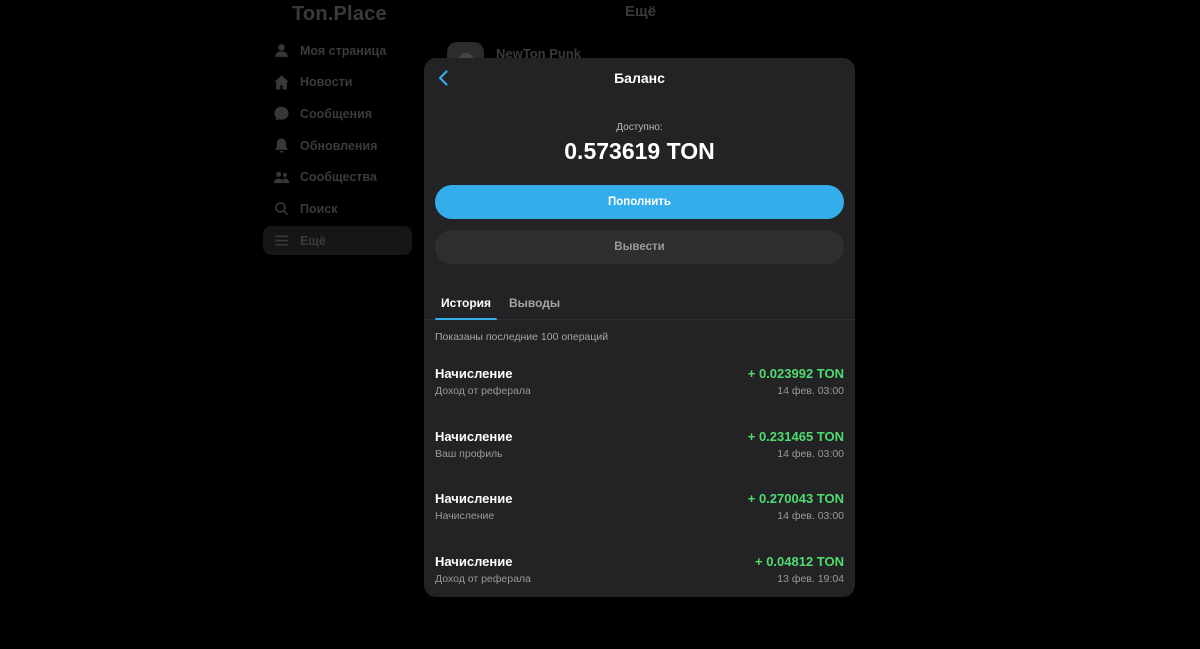 The width and height of the screenshot is (1200, 649). What do you see at coordinates (810, 578) in the screenshot?
I see `transaction-date: 13 фев. 19:04` at bounding box center [810, 578].